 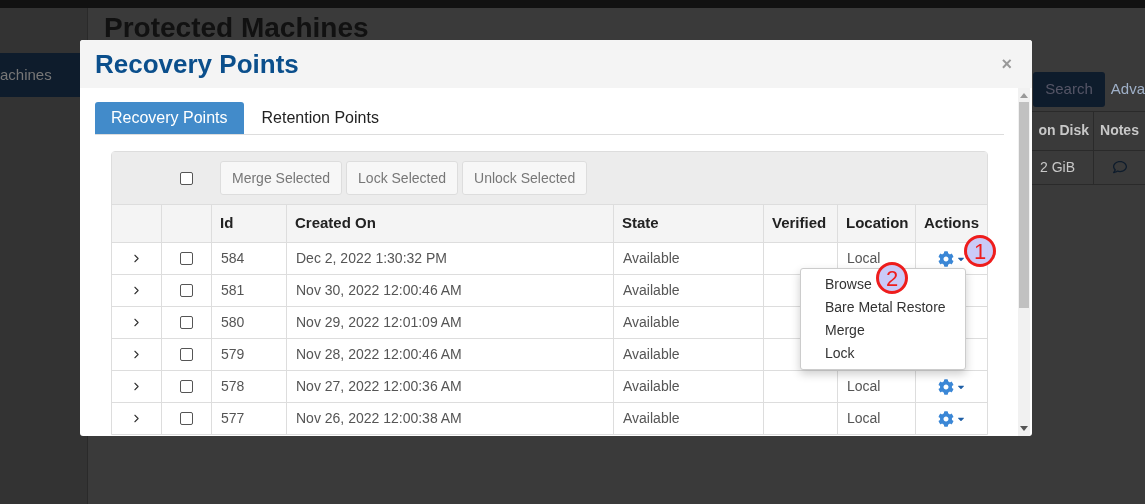 I want to click on table-cell-text: Nov 27, 2022 12:00:36 AM, so click(x=379, y=386).